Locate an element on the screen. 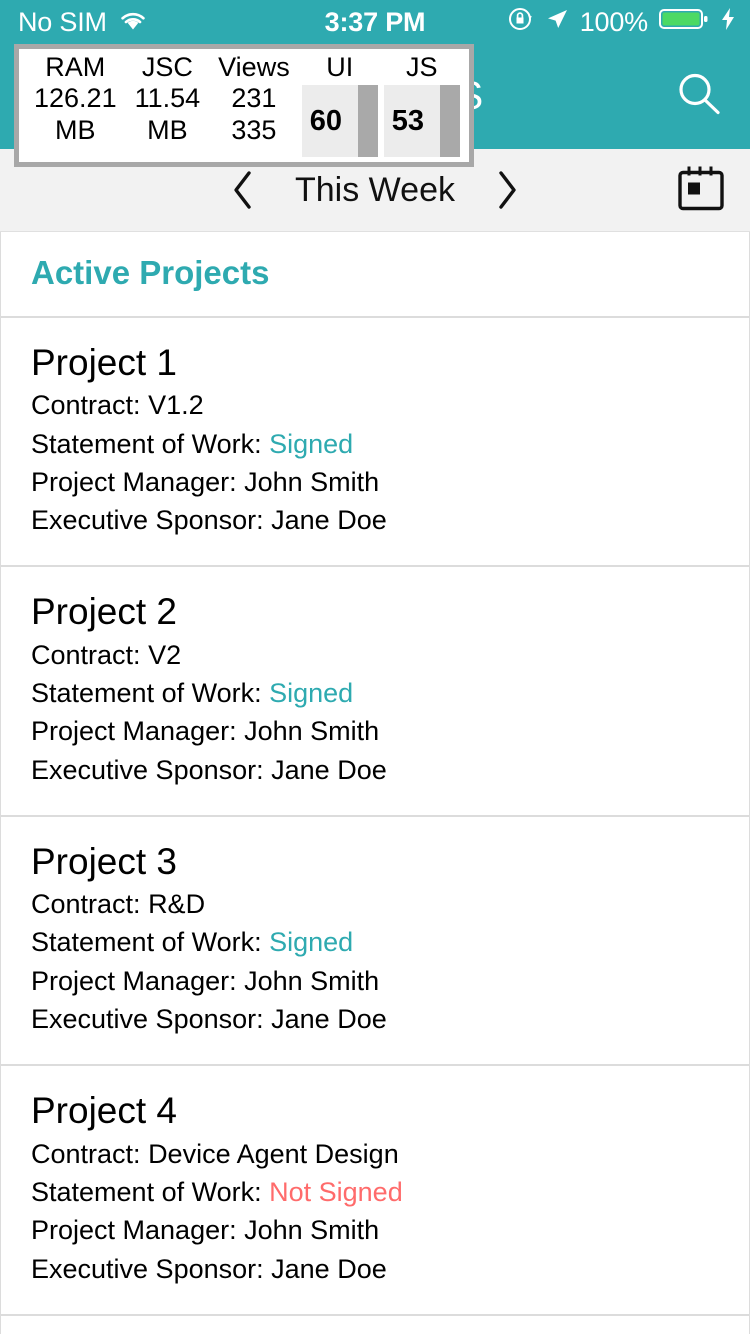  perf-ui-fps-gauge: 60 is located at coordinates (339, 121).